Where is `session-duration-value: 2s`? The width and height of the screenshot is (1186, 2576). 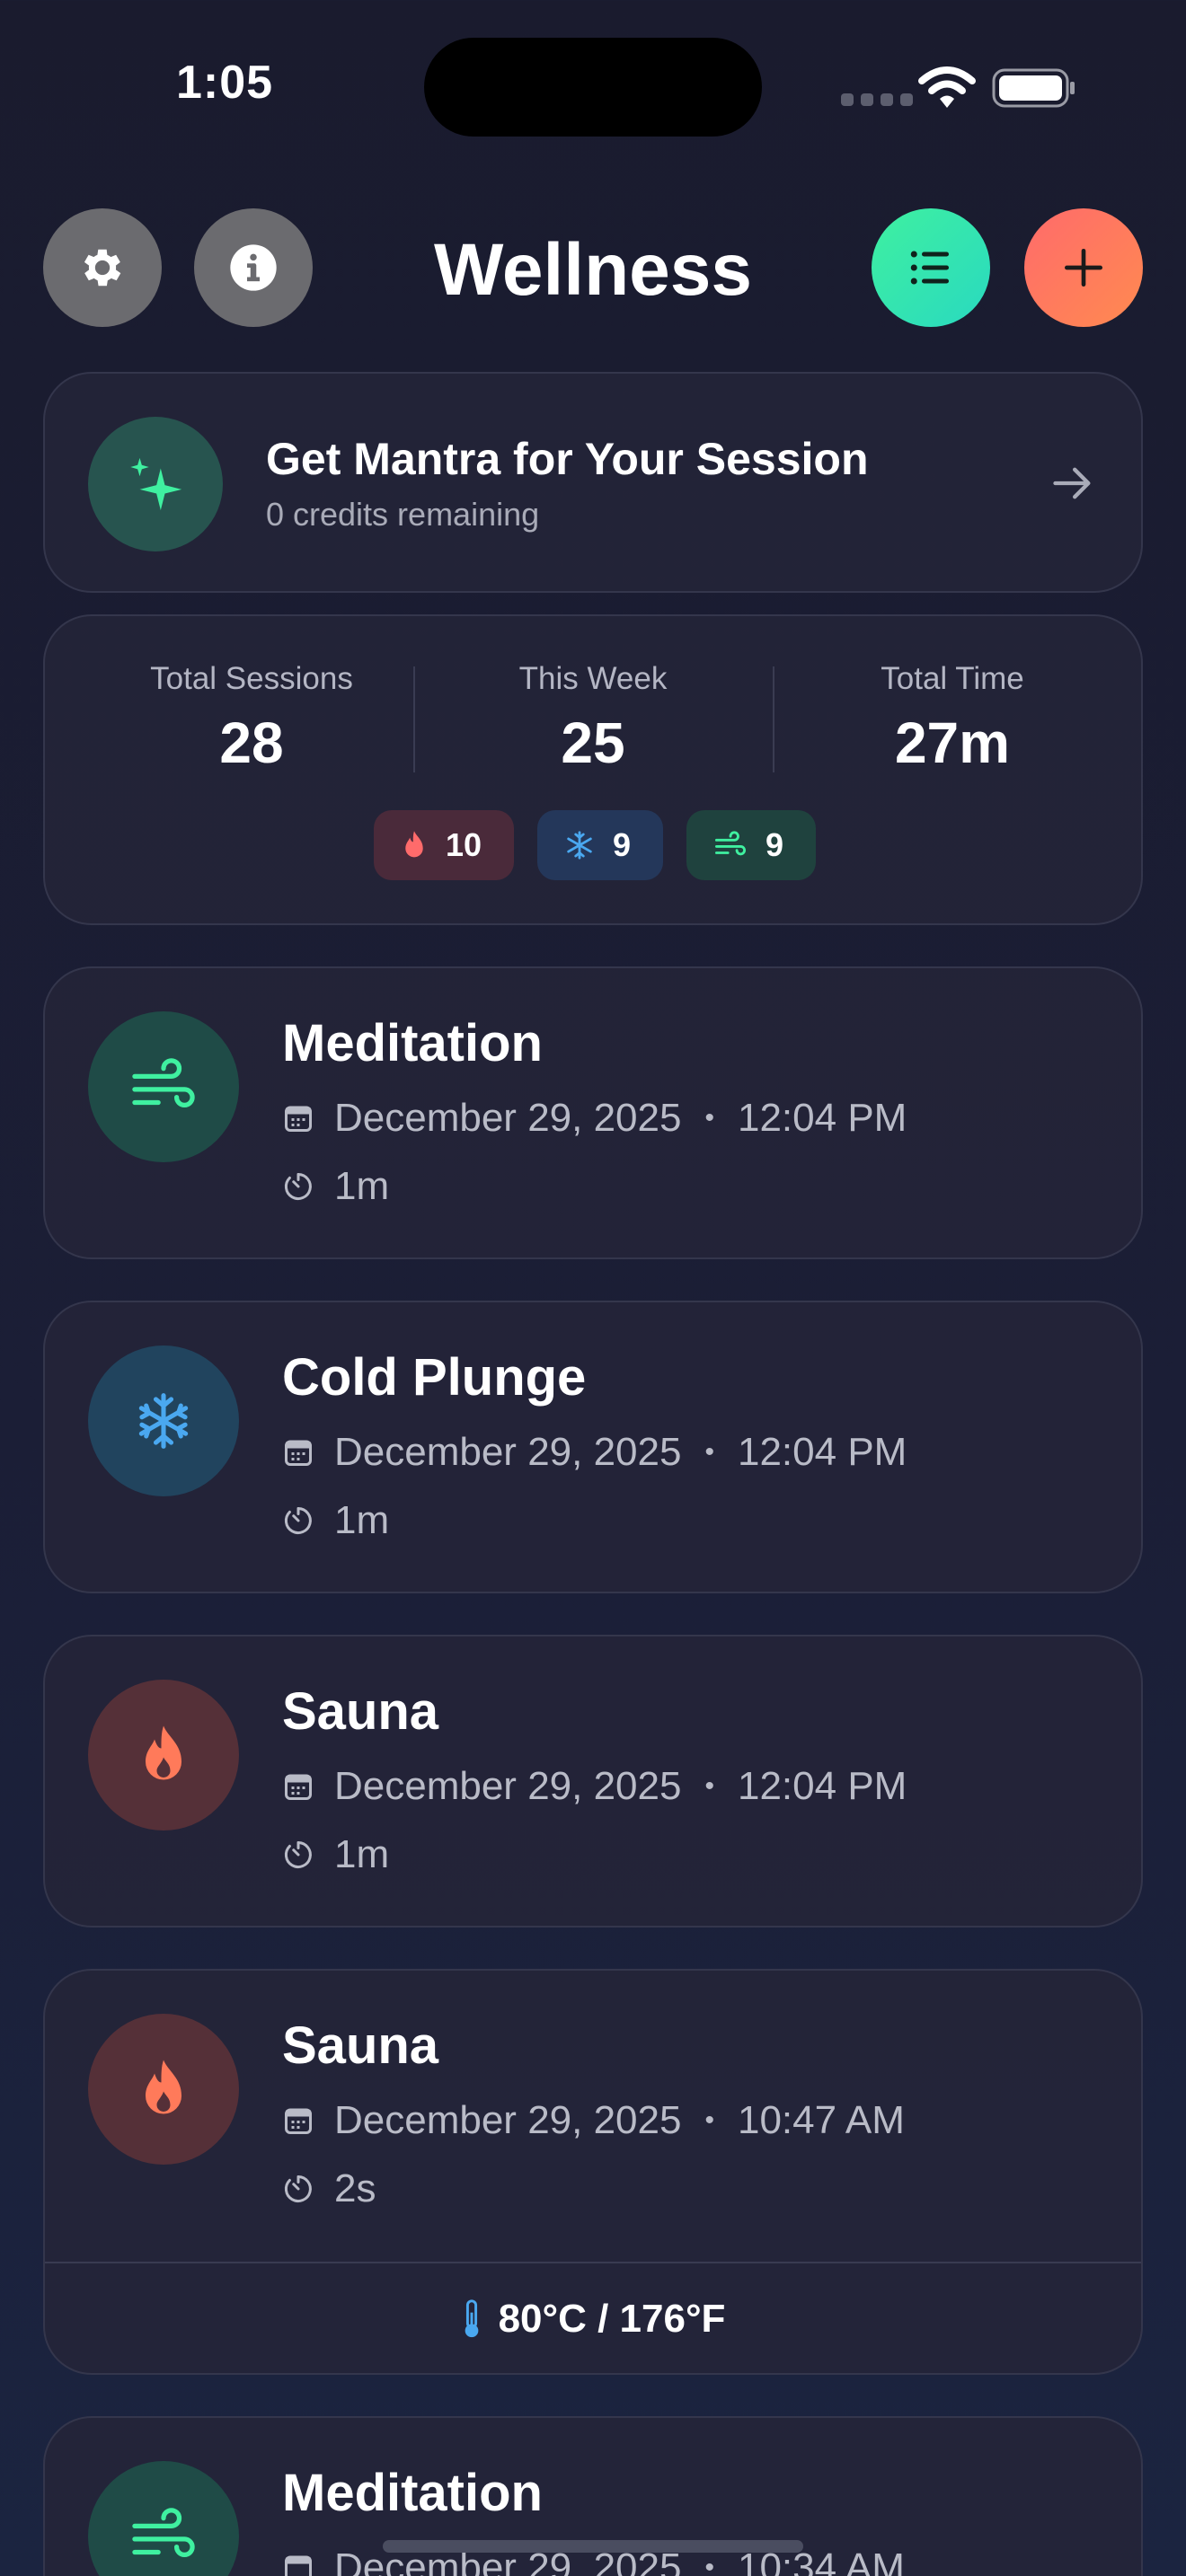 session-duration-value: 2s is located at coordinates (355, 2188).